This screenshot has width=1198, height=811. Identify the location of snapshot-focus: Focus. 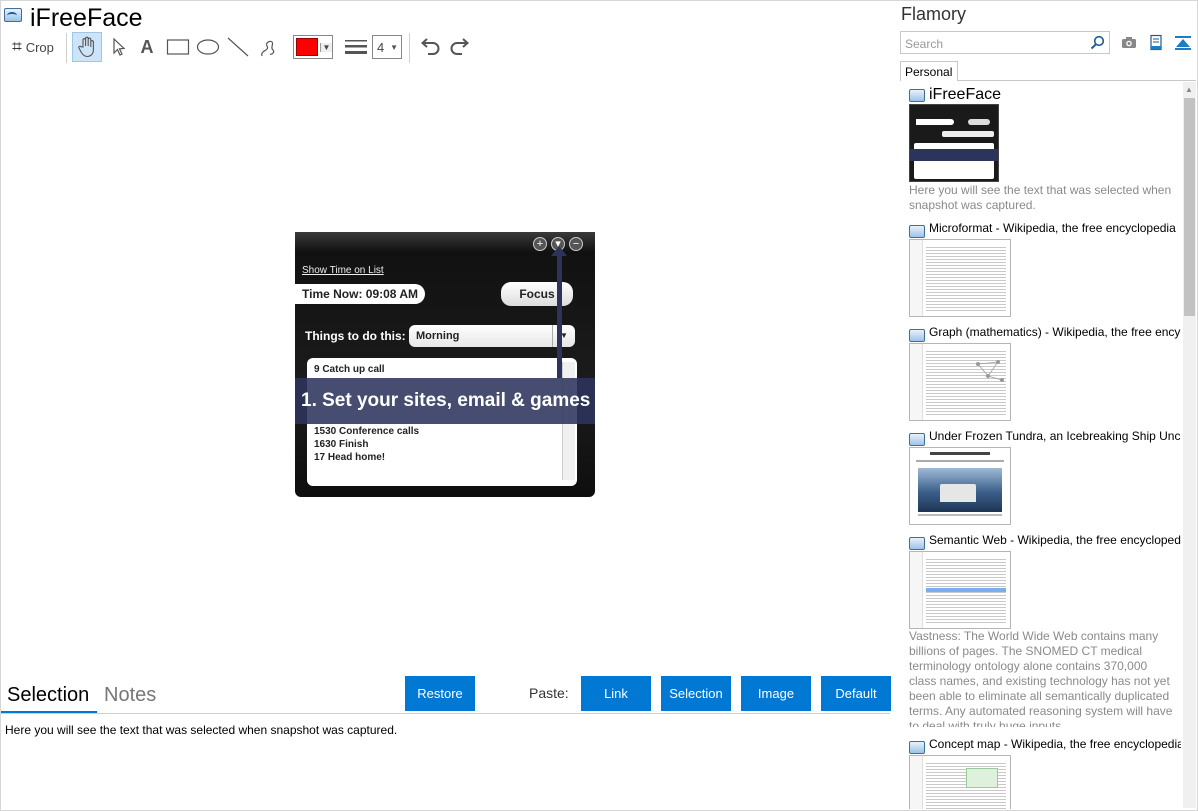
(537, 294).